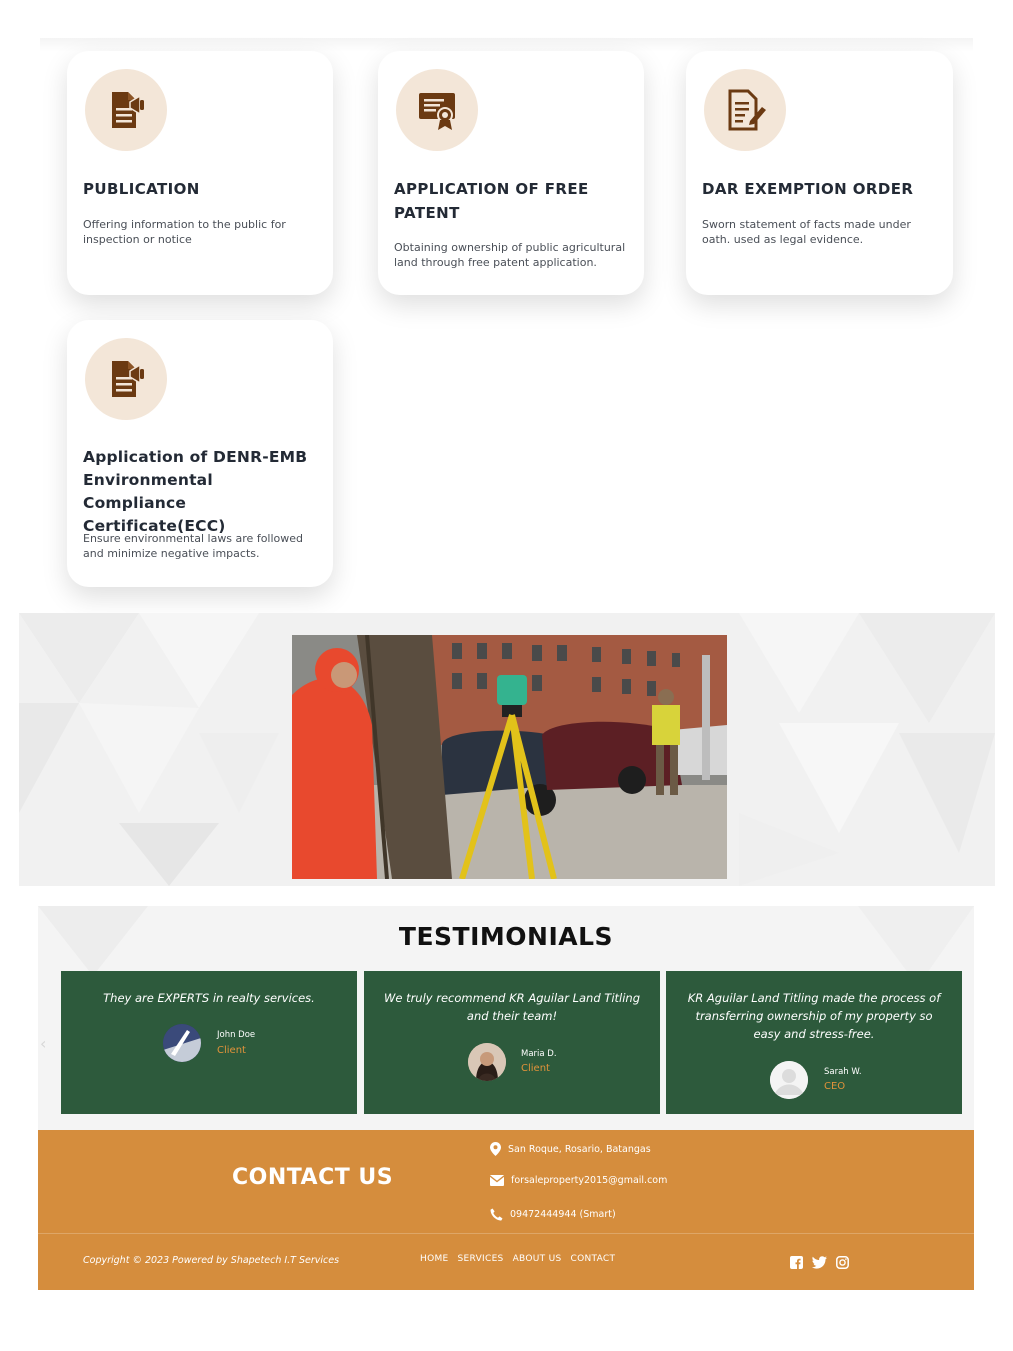  Describe the element at coordinates (842, 1262) in the screenshot. I see `instagram-icon` at that location.